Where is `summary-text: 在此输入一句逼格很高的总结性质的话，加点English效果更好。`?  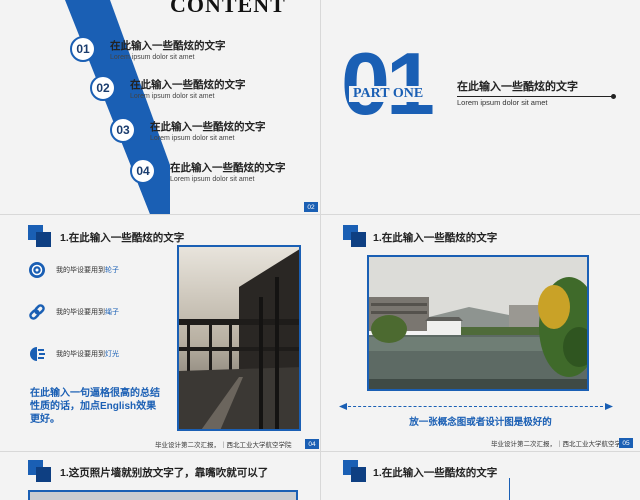 summary-text: 在此输入一句逼格很高的总结性质的话，加点English效果更好。 is located at coordinates (95, 406).